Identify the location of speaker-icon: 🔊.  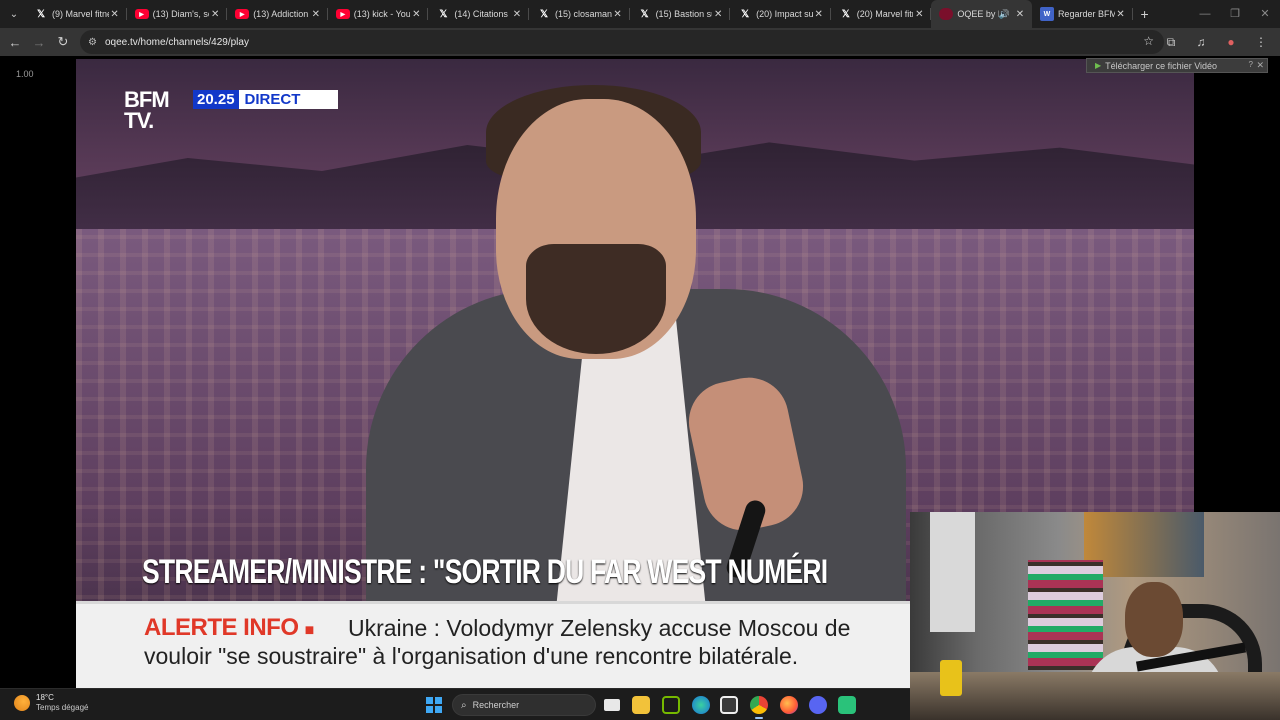
(1004, 14).